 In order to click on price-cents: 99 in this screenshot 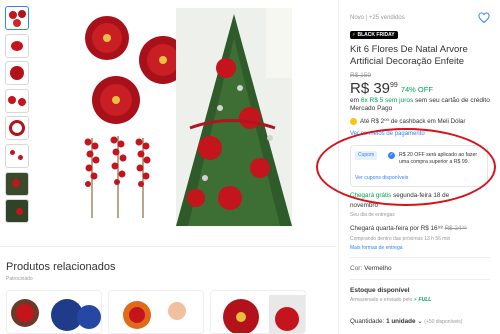, I will do `click(394, 85)`.